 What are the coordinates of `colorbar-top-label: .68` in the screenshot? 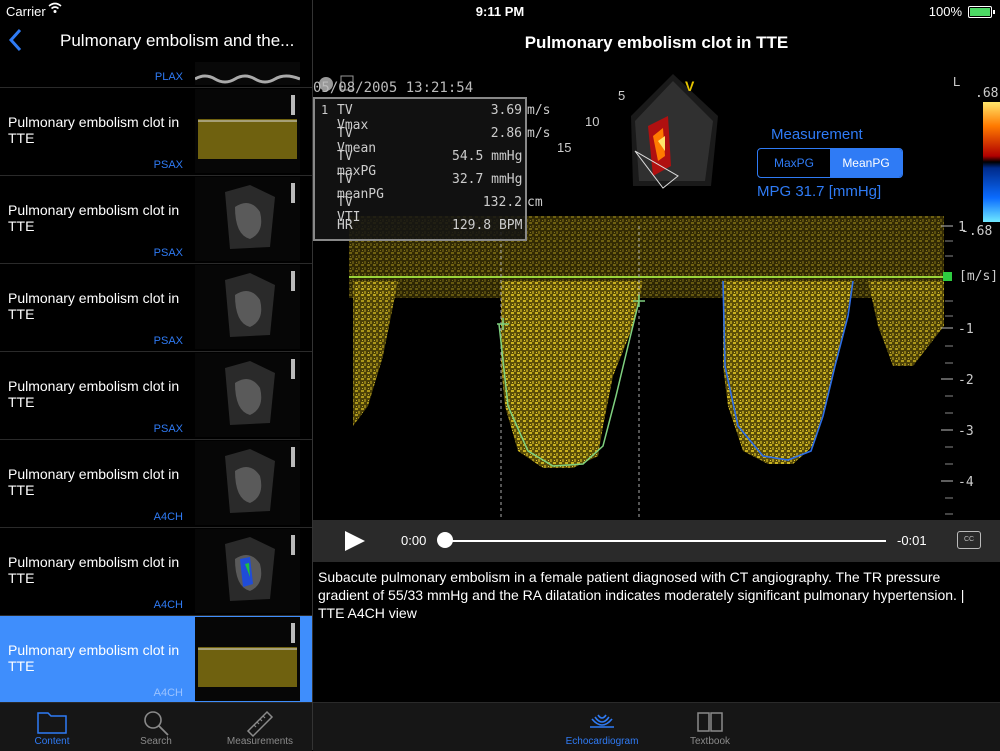 It's located at (987, 93).